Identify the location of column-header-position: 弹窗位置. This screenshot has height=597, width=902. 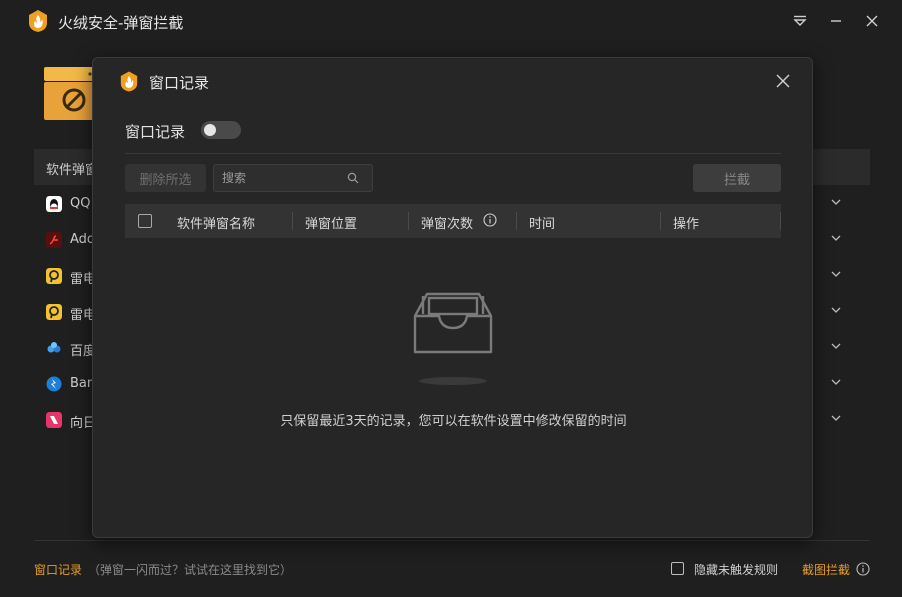
(331, 222).